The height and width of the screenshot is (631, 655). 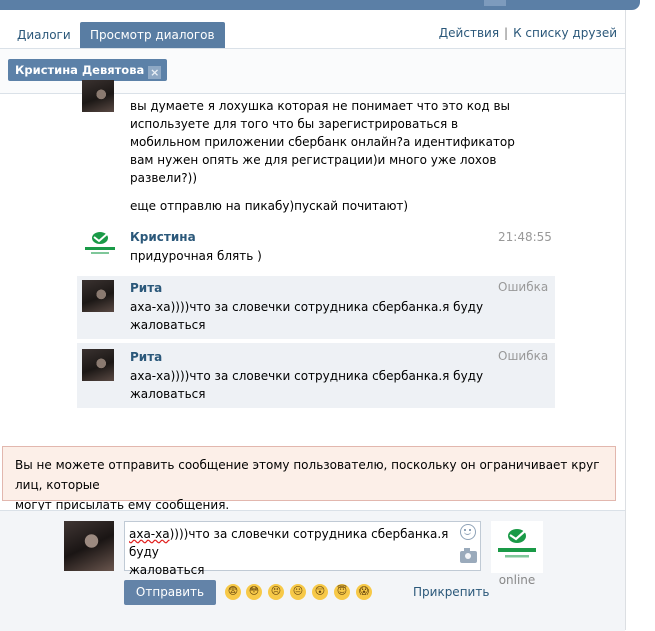 What do you see at coordinates (451, 592) in the screenshot?
I see `attach-link: Прикрепить` at bounding box center [451, 592].